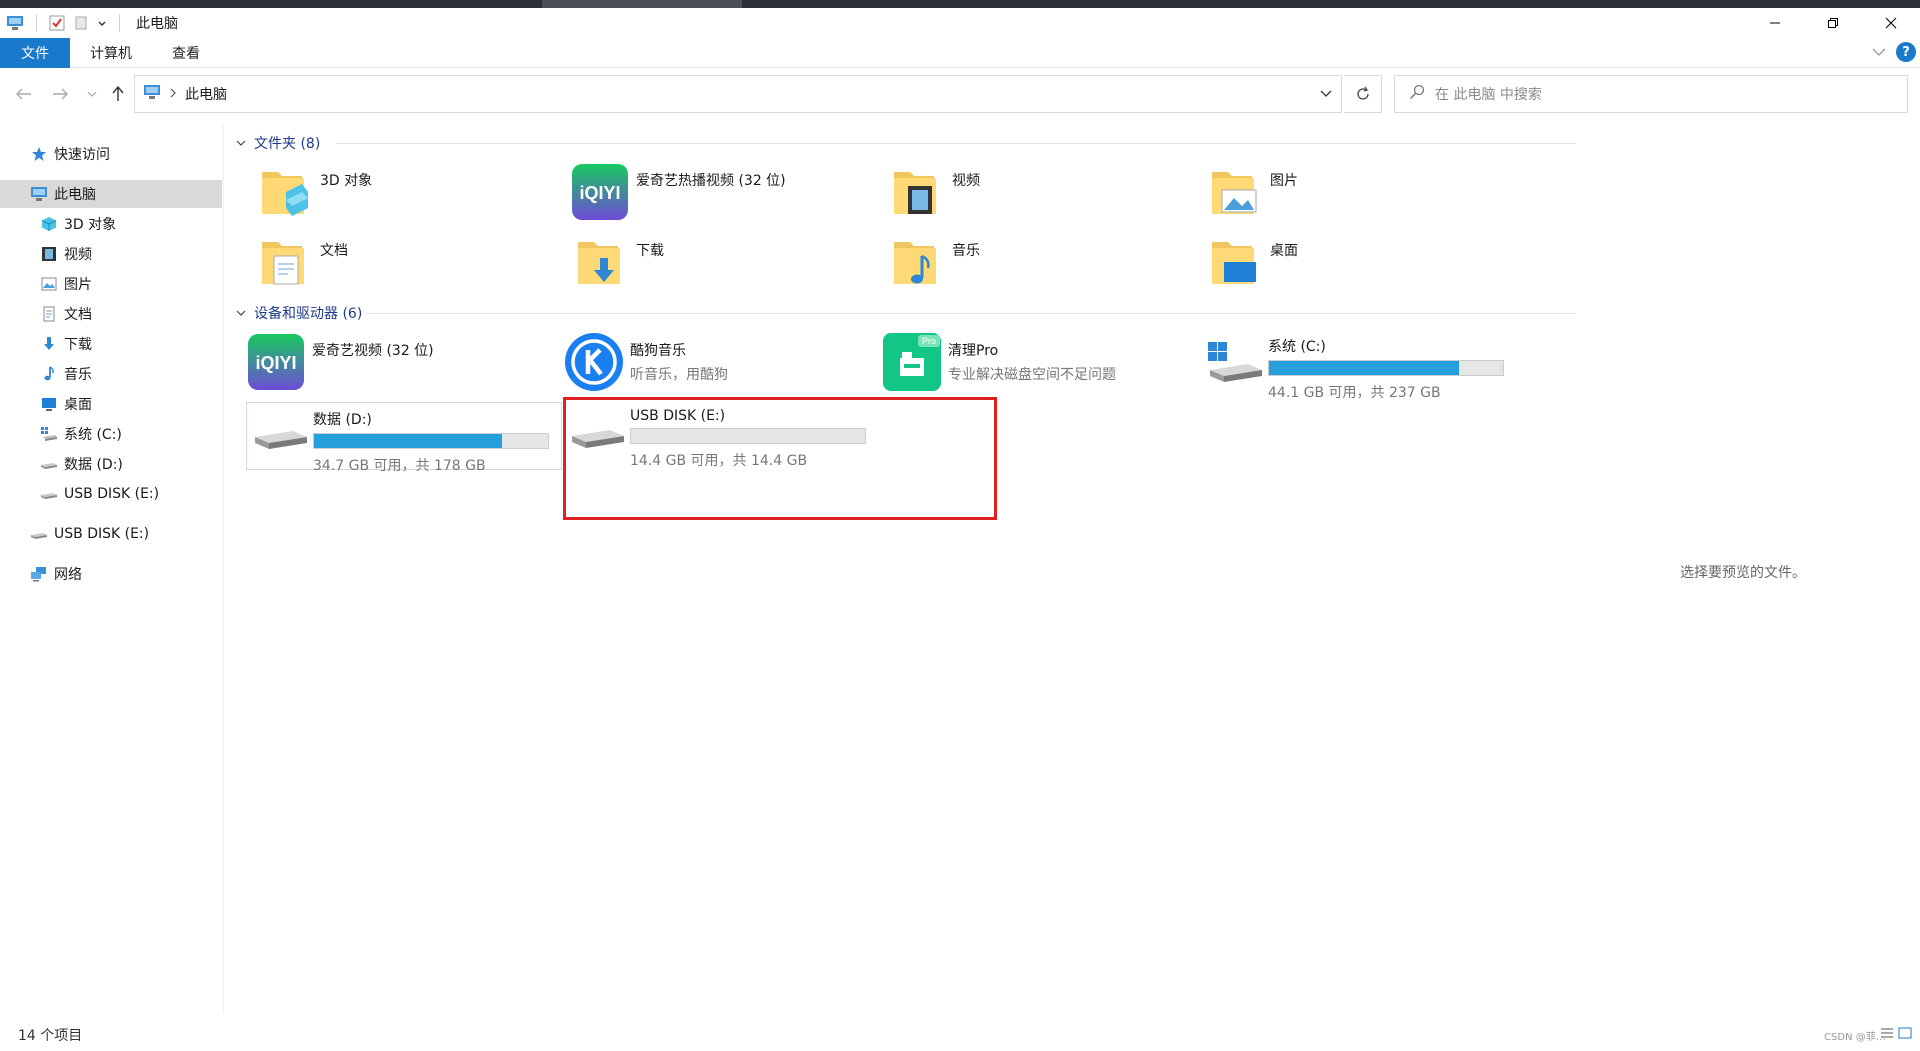 Image resolution: width=1920 pixels, height=1051 pixels. Describe the element at coordinates (728, 263) in the screenshot. I see `folder-downloads: 下载` at that location.